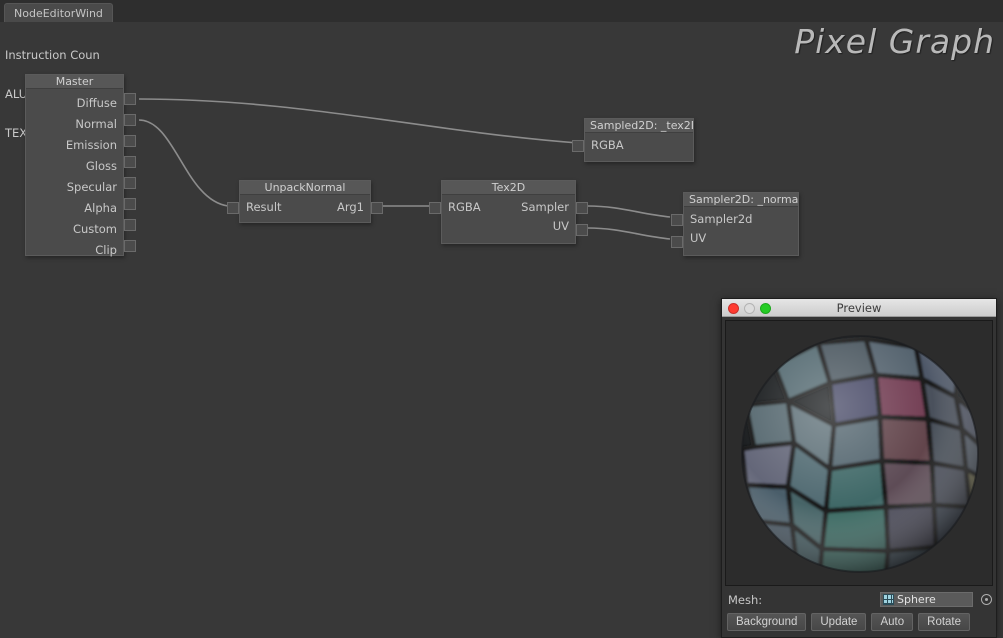  I want to click on object-picker-icon, so click(986, 599).